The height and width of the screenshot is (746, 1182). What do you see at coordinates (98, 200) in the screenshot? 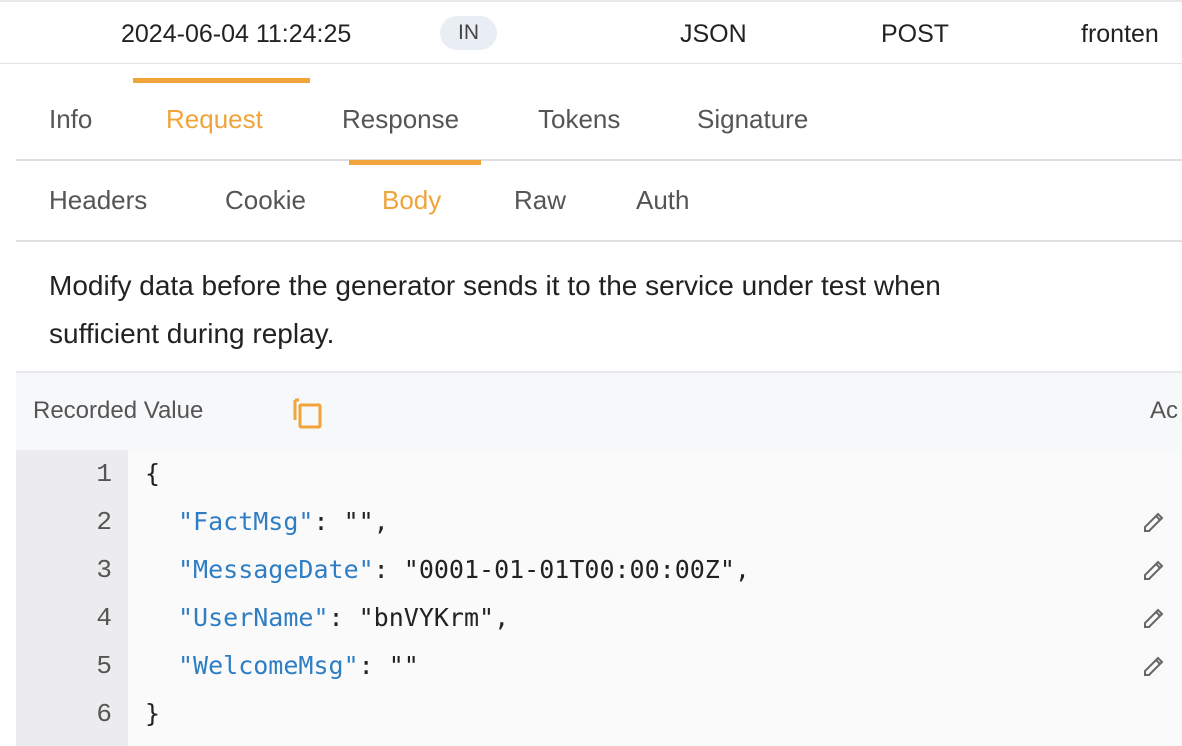
I see `subtab-headers: Headers` at bounding box center [98, 200].